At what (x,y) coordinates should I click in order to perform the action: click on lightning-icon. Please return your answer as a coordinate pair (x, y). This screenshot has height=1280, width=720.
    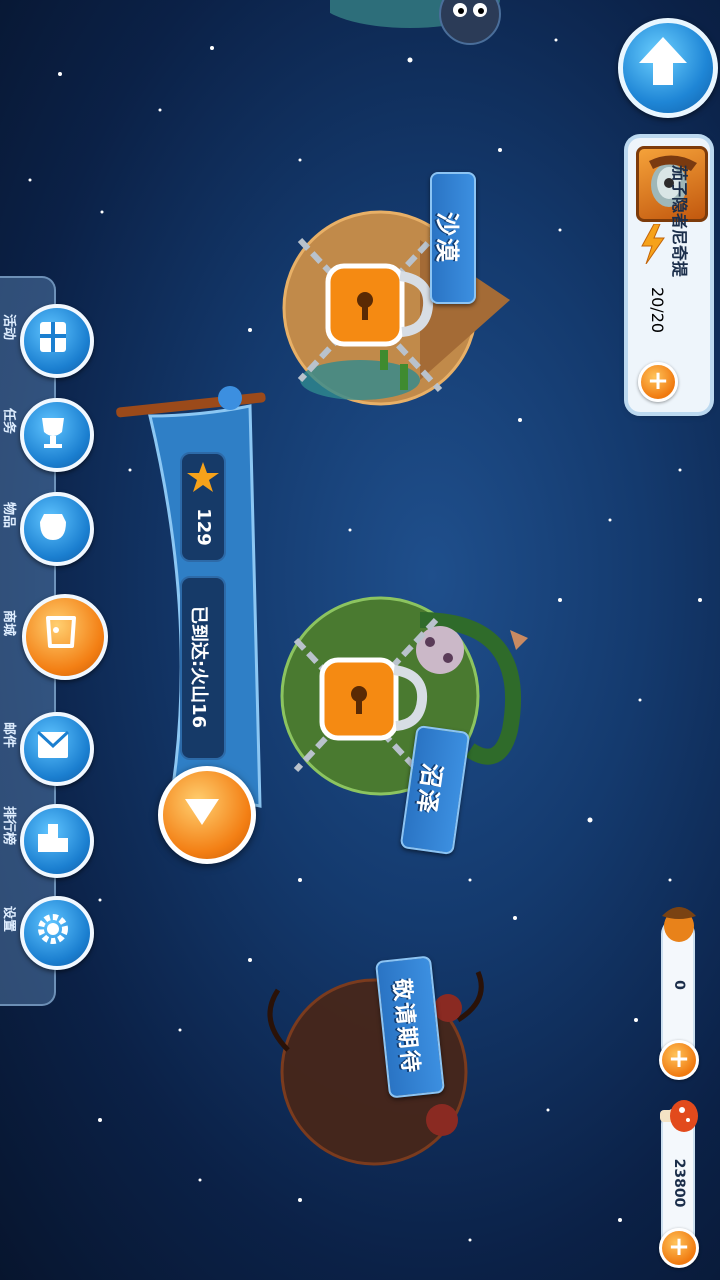
    Looking at the image, I should click on (653, 244).